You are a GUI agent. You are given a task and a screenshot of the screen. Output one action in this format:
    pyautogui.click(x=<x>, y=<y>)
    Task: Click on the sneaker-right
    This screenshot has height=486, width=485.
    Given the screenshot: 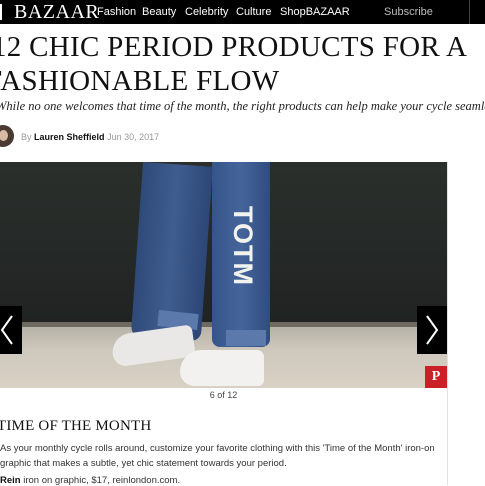 What is the action you would take?
    pyautogui.click(x=222, y=368)
    